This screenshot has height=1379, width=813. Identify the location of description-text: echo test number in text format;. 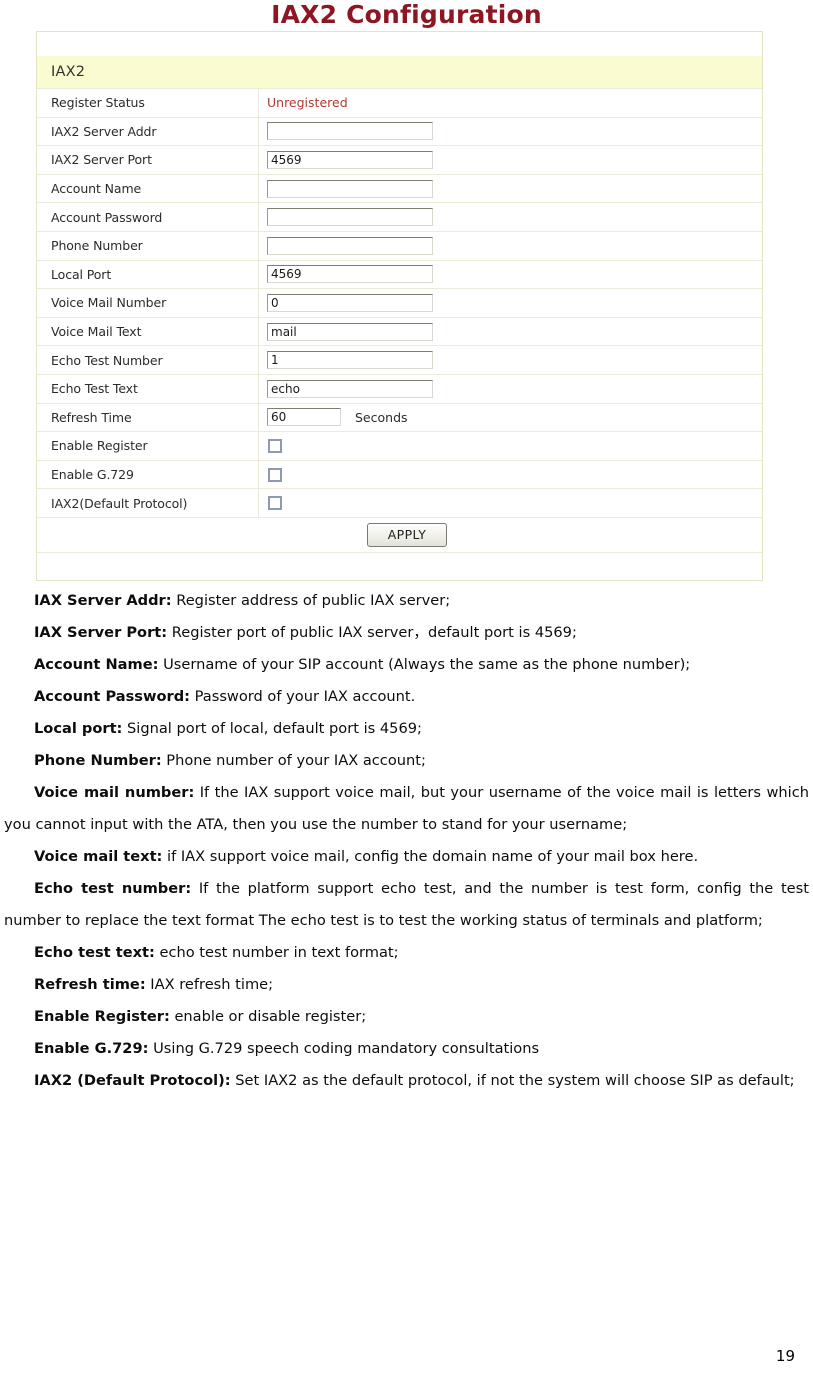
(276, 952).